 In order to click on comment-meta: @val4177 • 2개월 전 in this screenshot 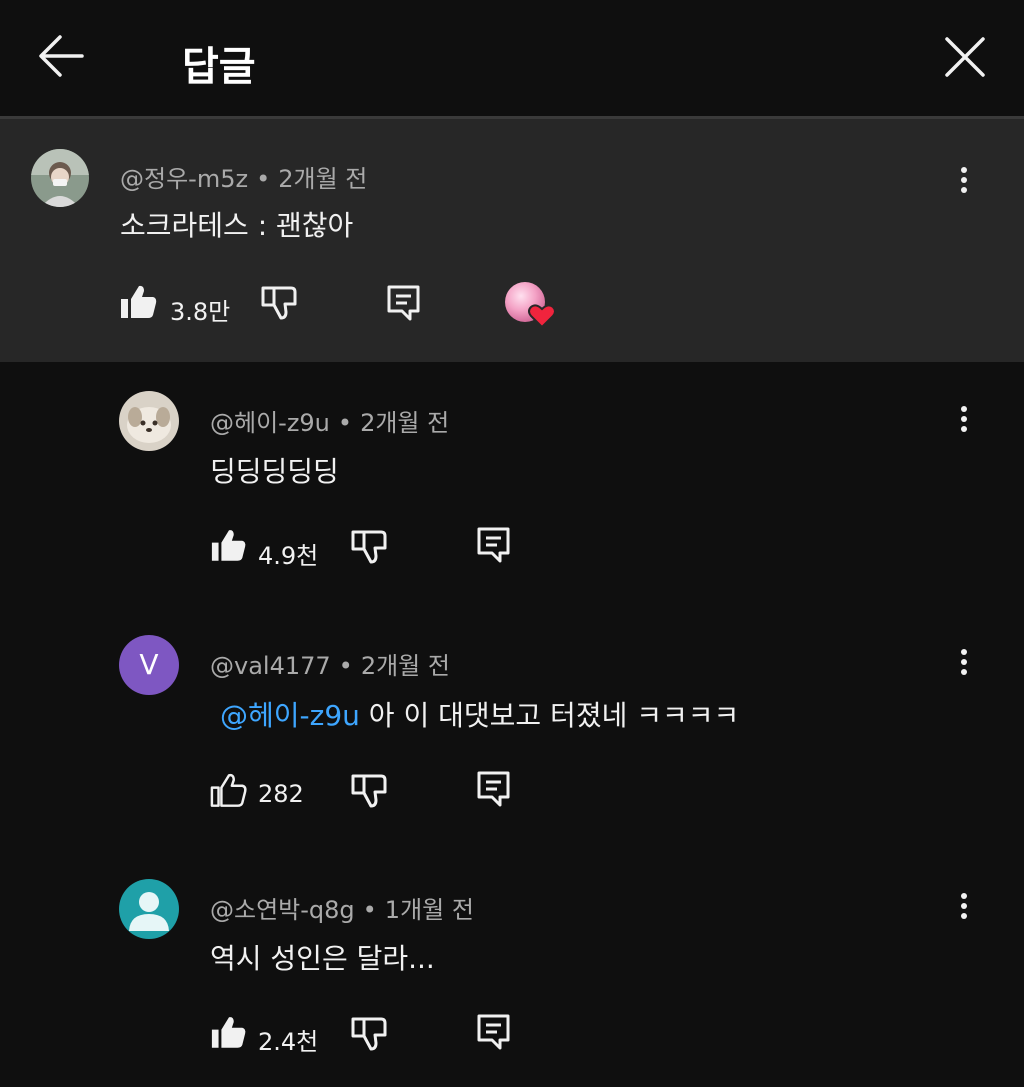, I will do `click(330, 663)`.